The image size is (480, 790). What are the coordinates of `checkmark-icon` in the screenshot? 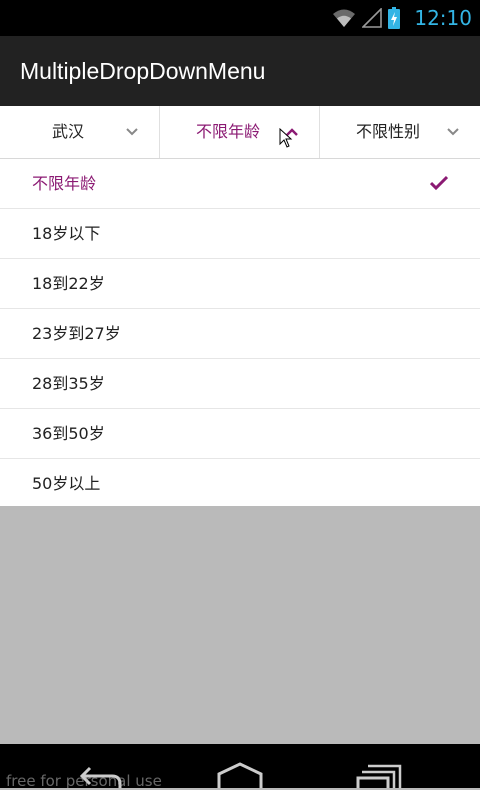 It's located at (439, 183).